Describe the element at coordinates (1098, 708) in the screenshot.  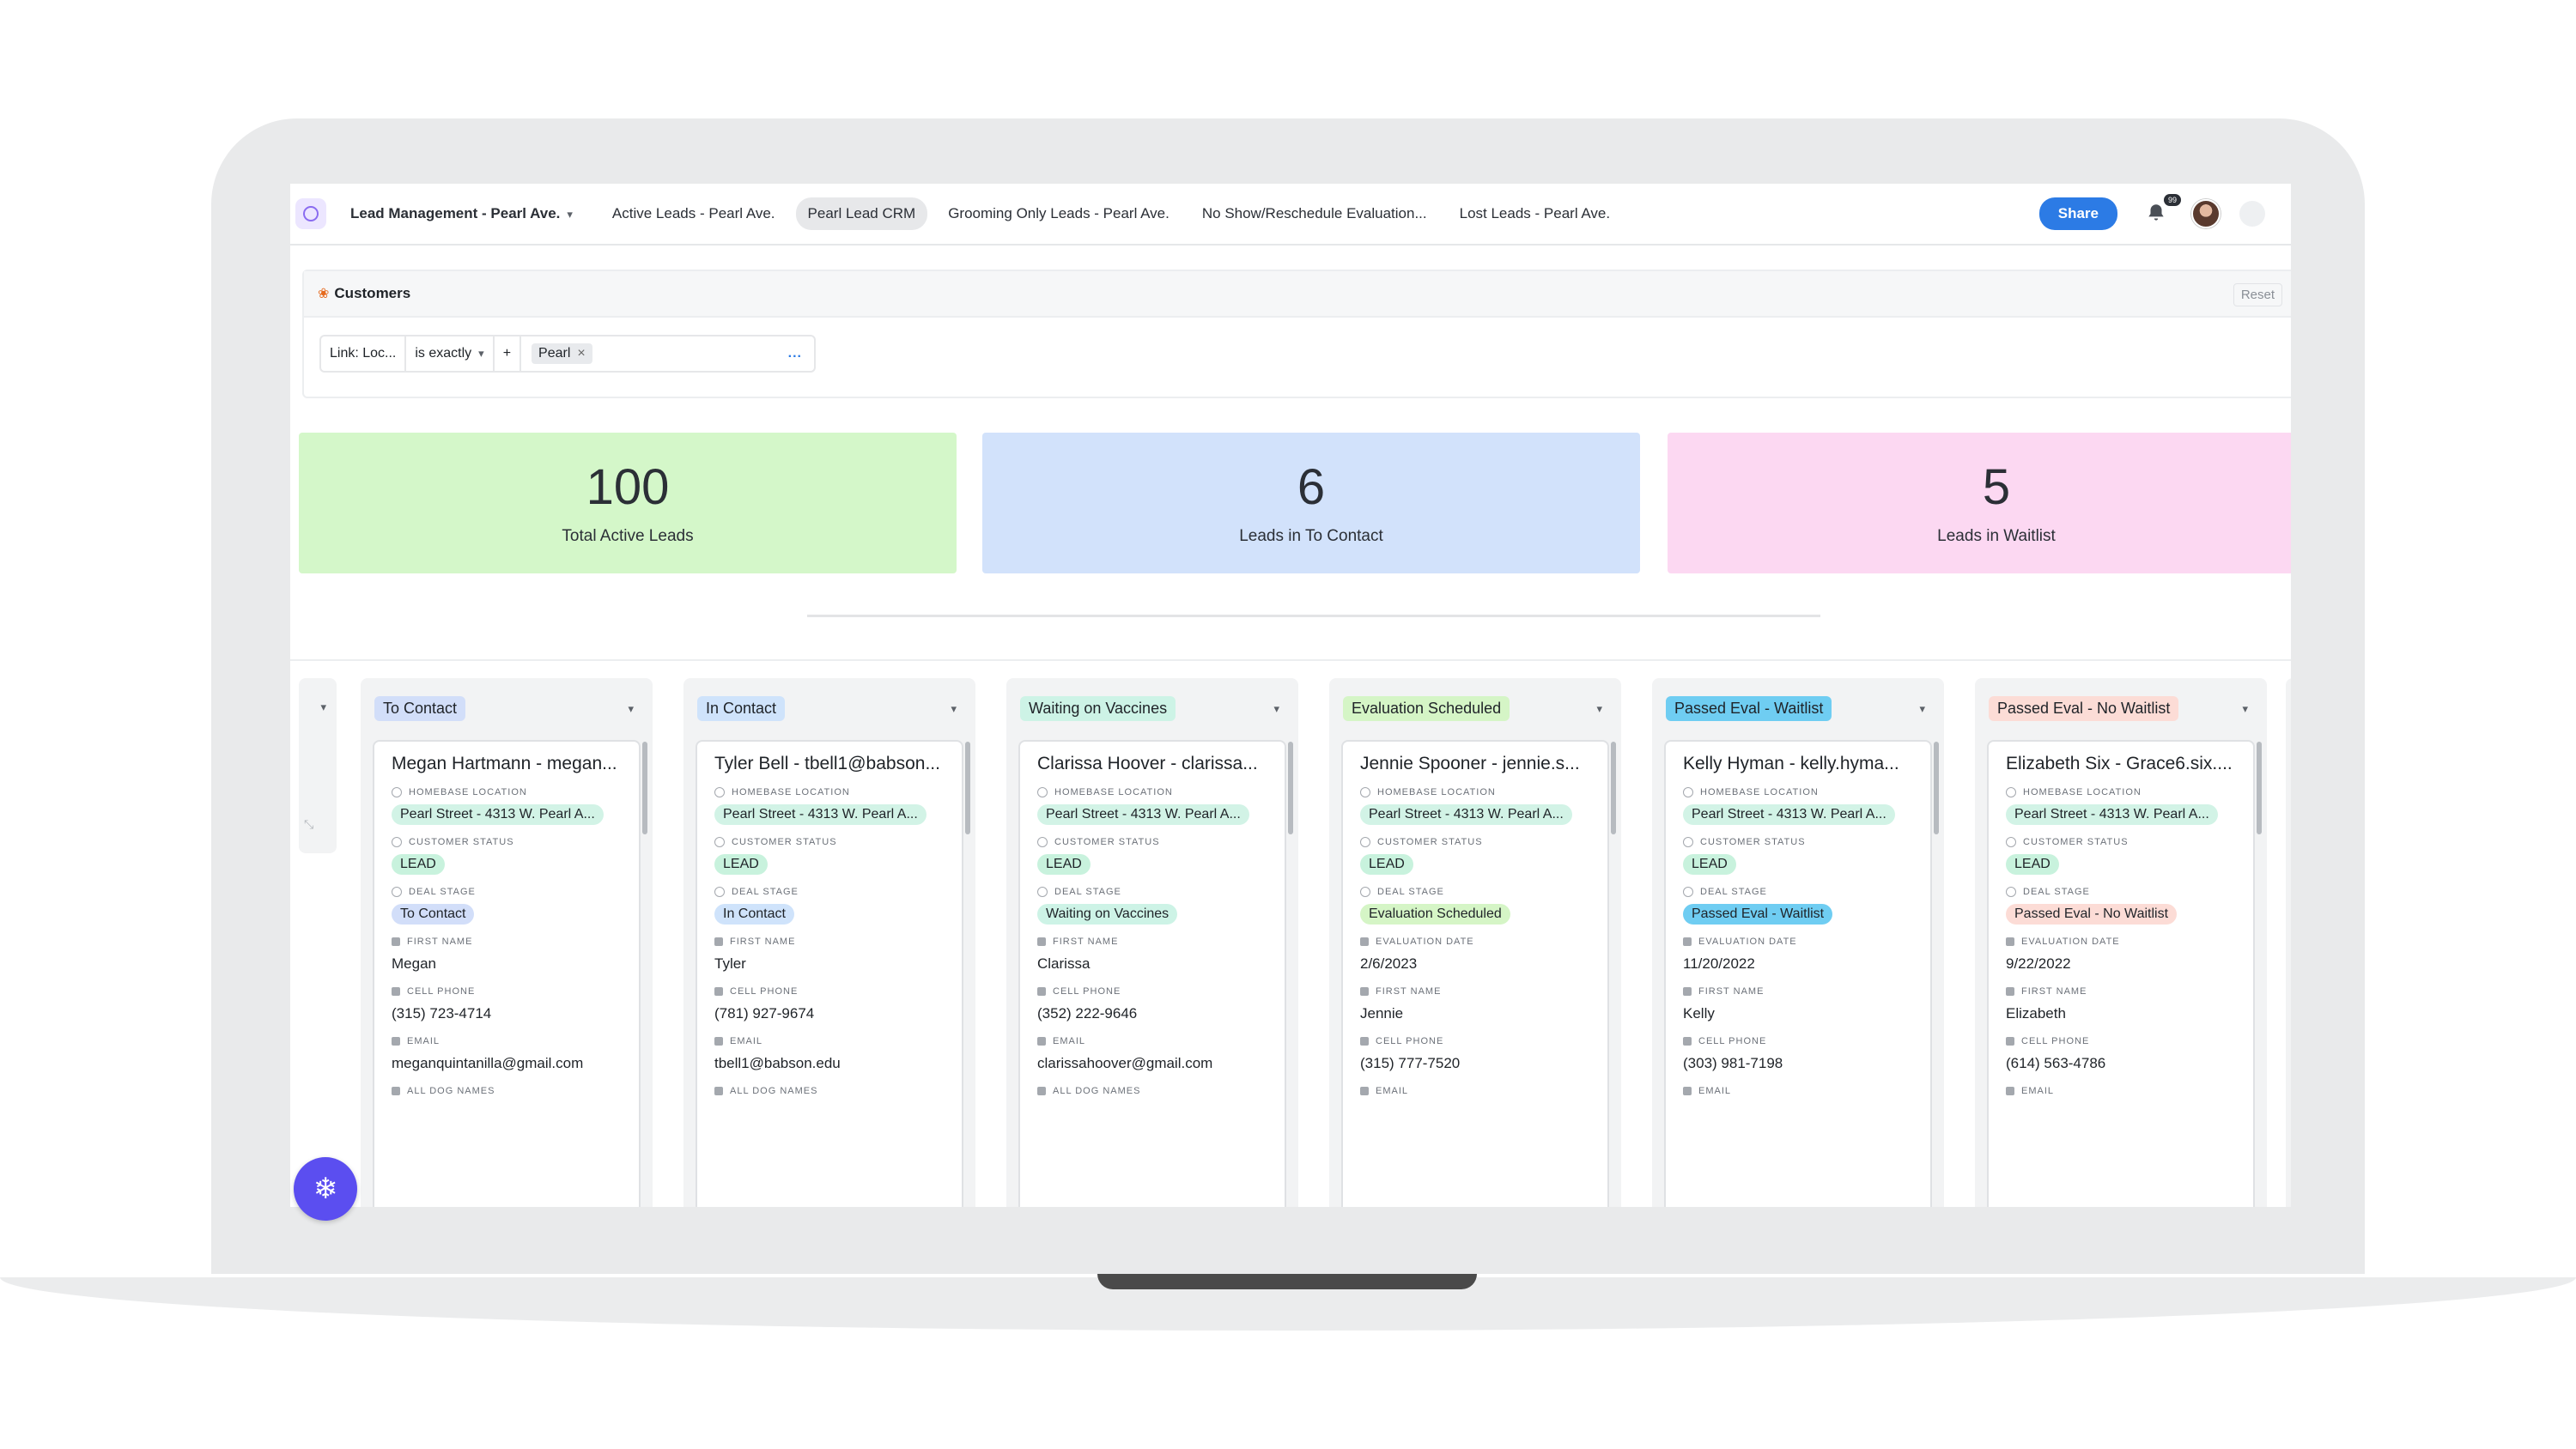
I see `column-title: Waiting on Vaccines` at that location.